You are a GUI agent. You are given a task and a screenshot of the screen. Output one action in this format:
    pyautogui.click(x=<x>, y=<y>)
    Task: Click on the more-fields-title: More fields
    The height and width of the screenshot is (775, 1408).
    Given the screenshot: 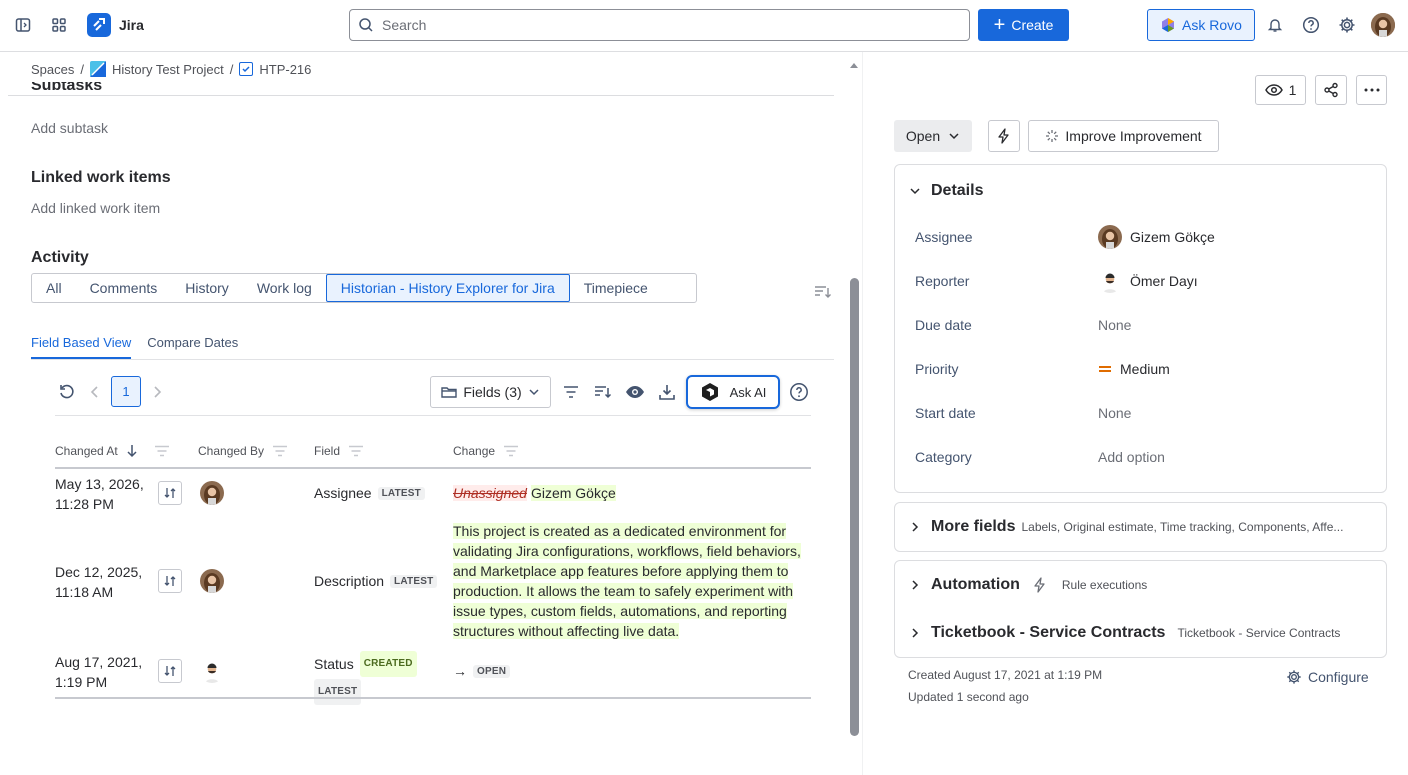 What is the action you would take?
    pyautogui.click(x=973, y=526)
    